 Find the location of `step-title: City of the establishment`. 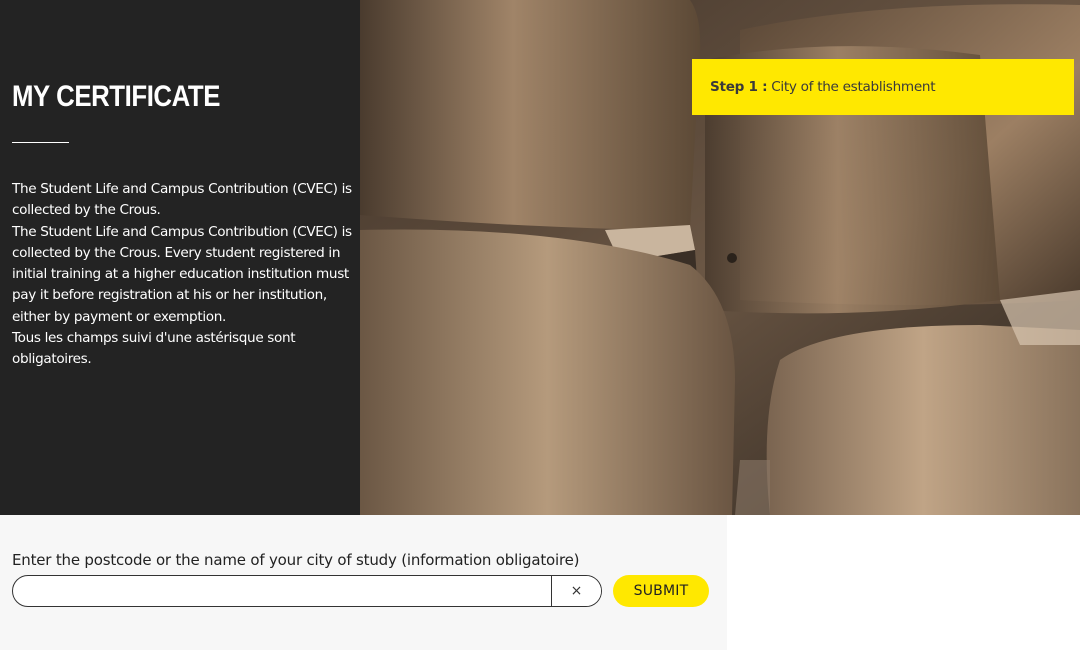

step-title: City of the establishment is located at coordinates (853, 87).